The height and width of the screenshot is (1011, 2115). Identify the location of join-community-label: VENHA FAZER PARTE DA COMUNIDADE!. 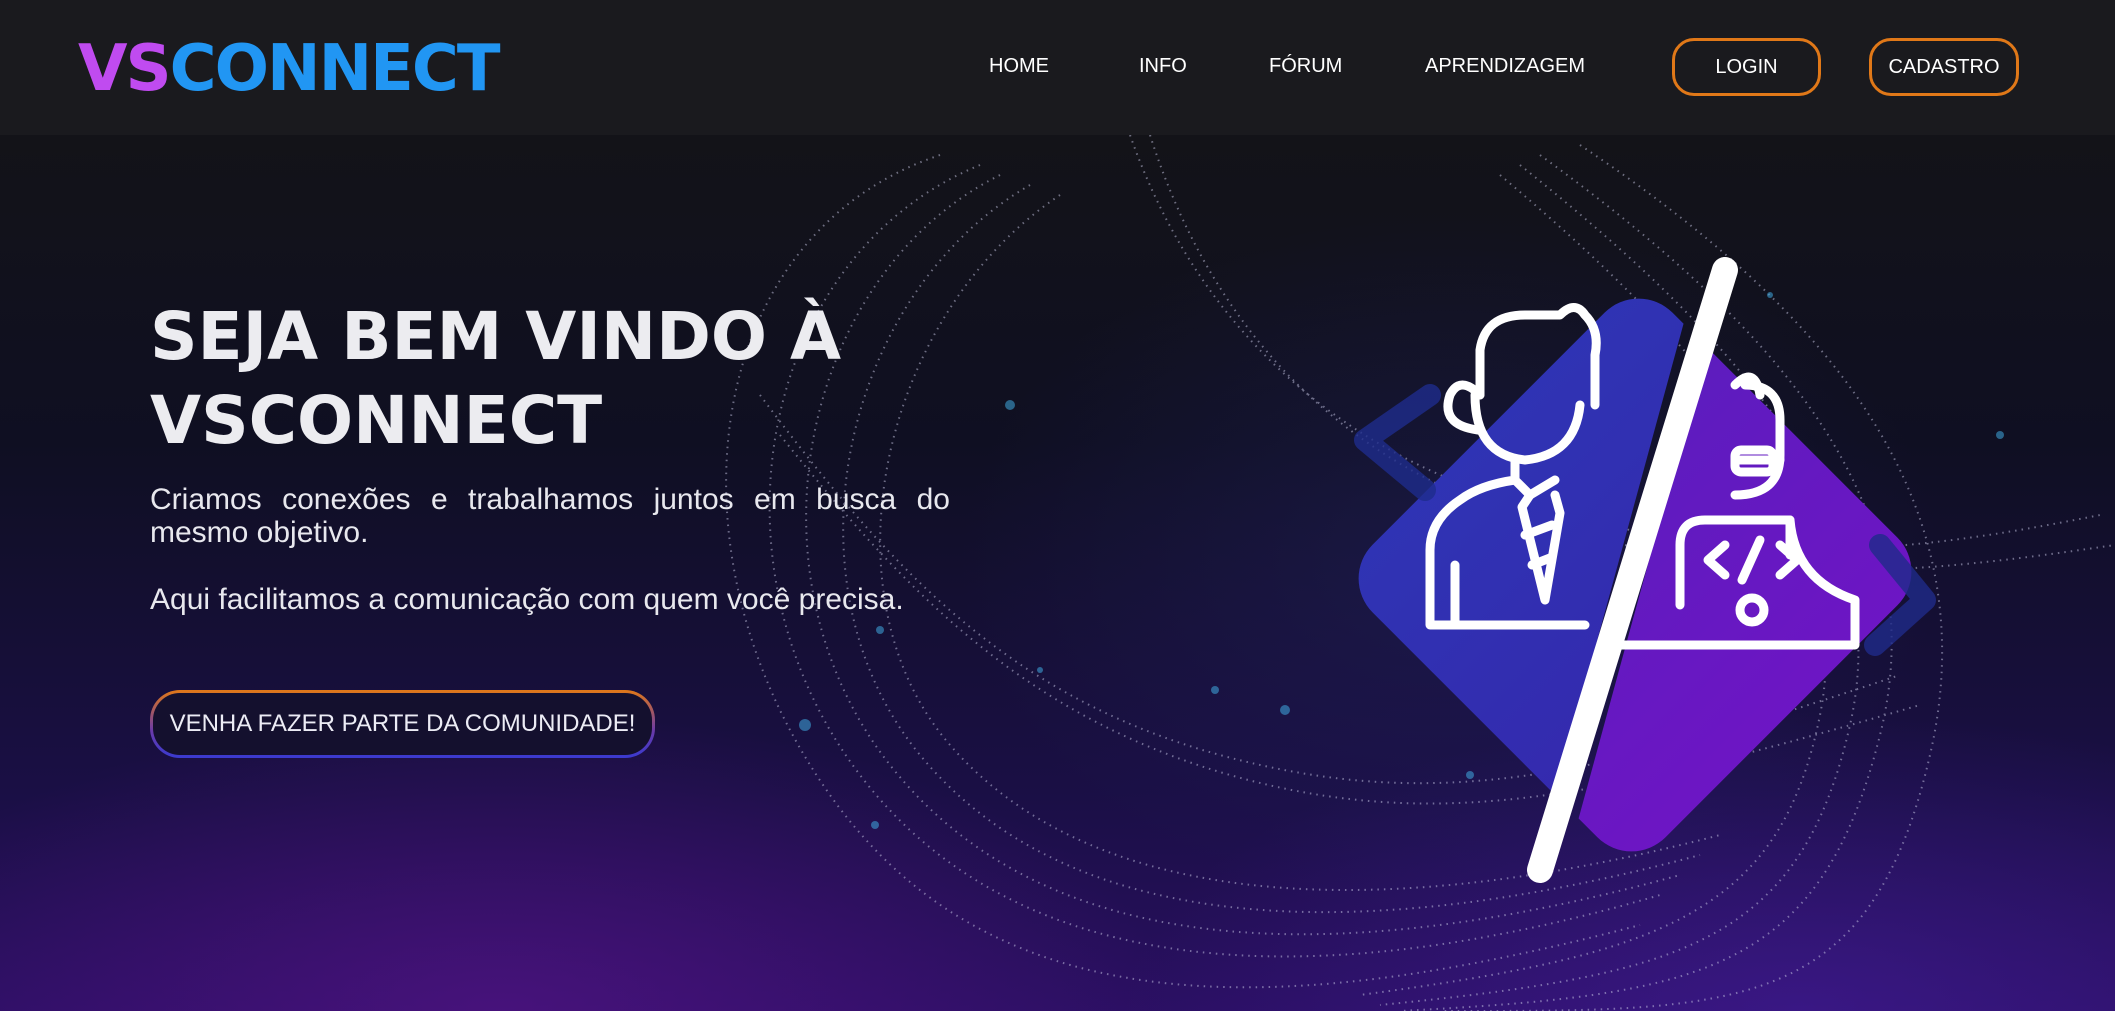
(402, 724).